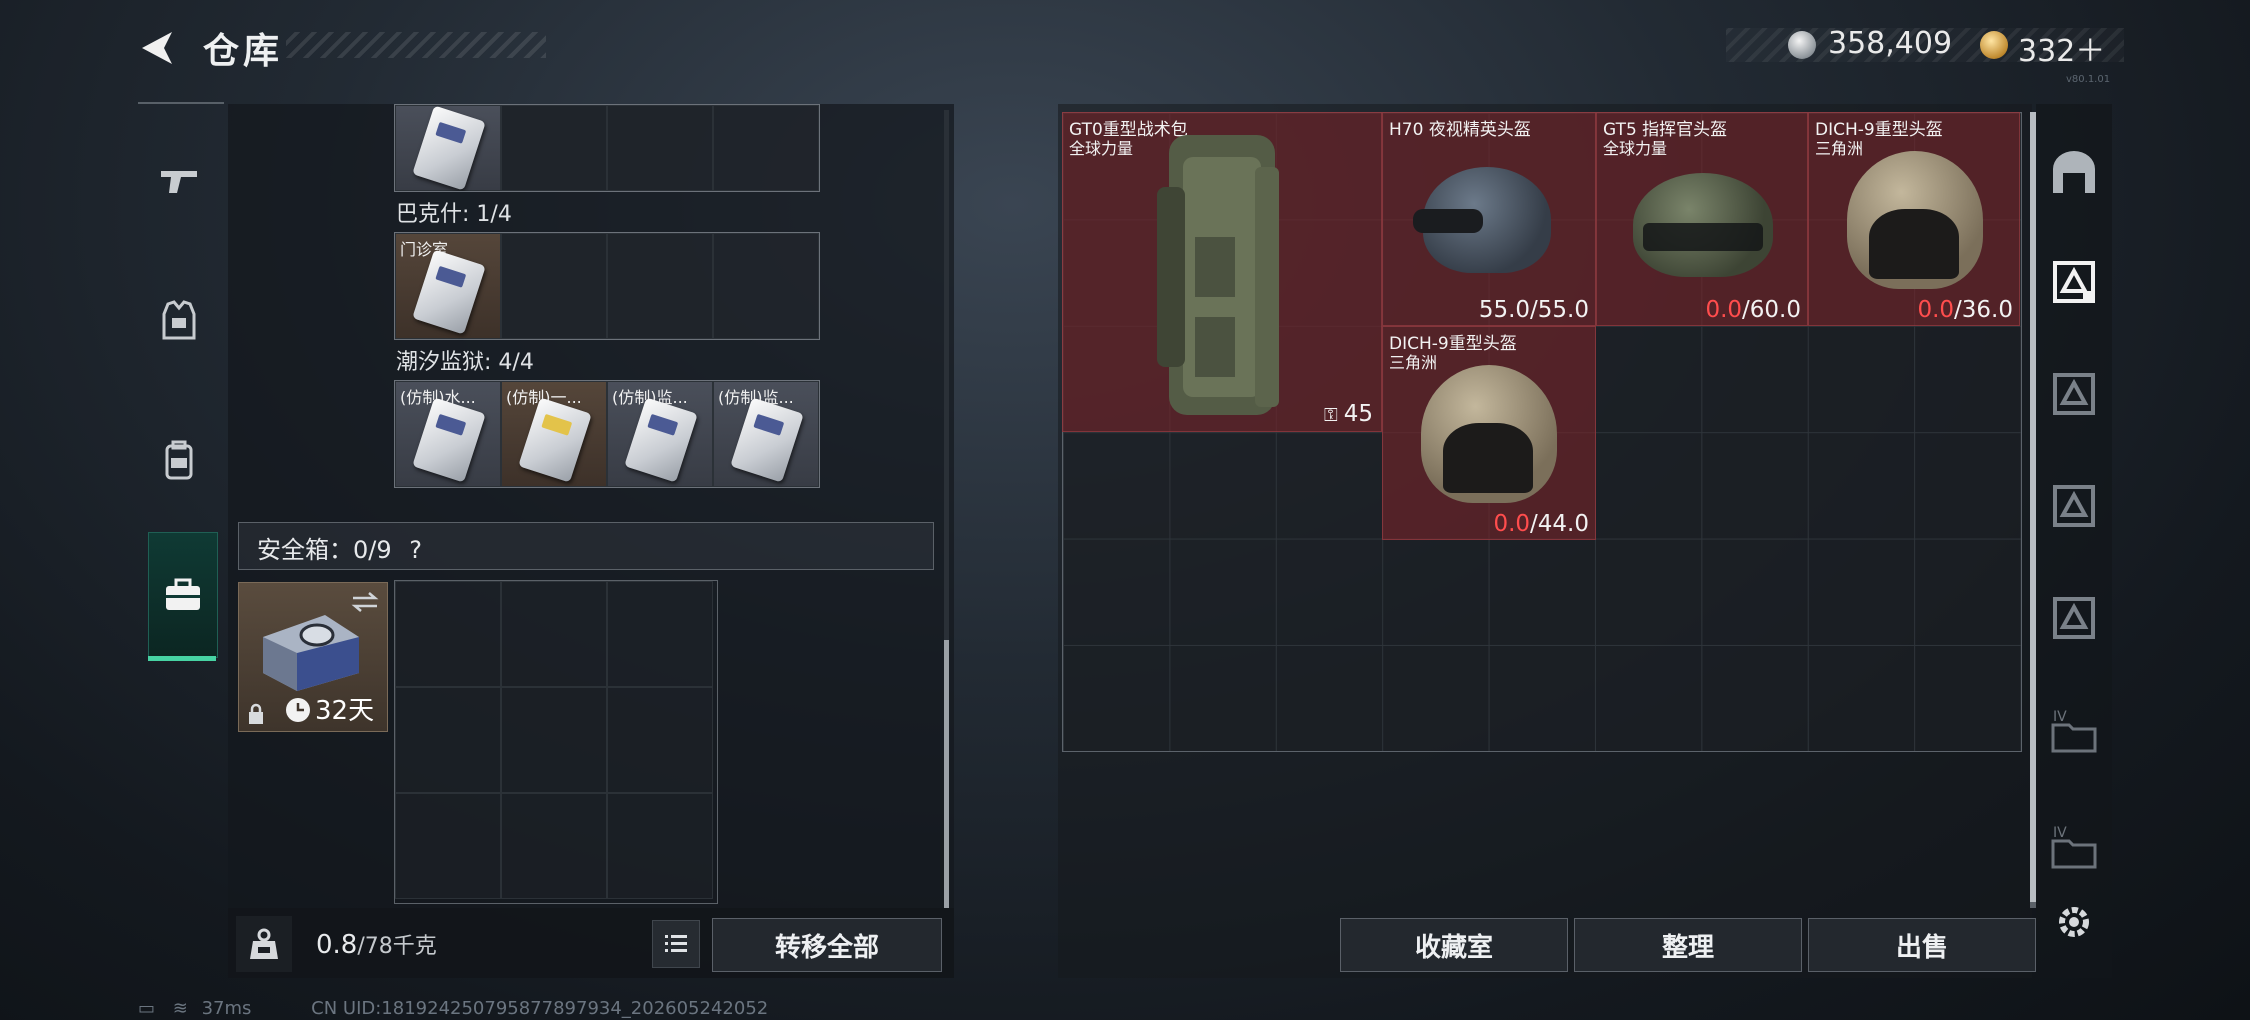 The image size is (2250, 1020). I want to click on capacity-value: 45, so click(1358, 414).